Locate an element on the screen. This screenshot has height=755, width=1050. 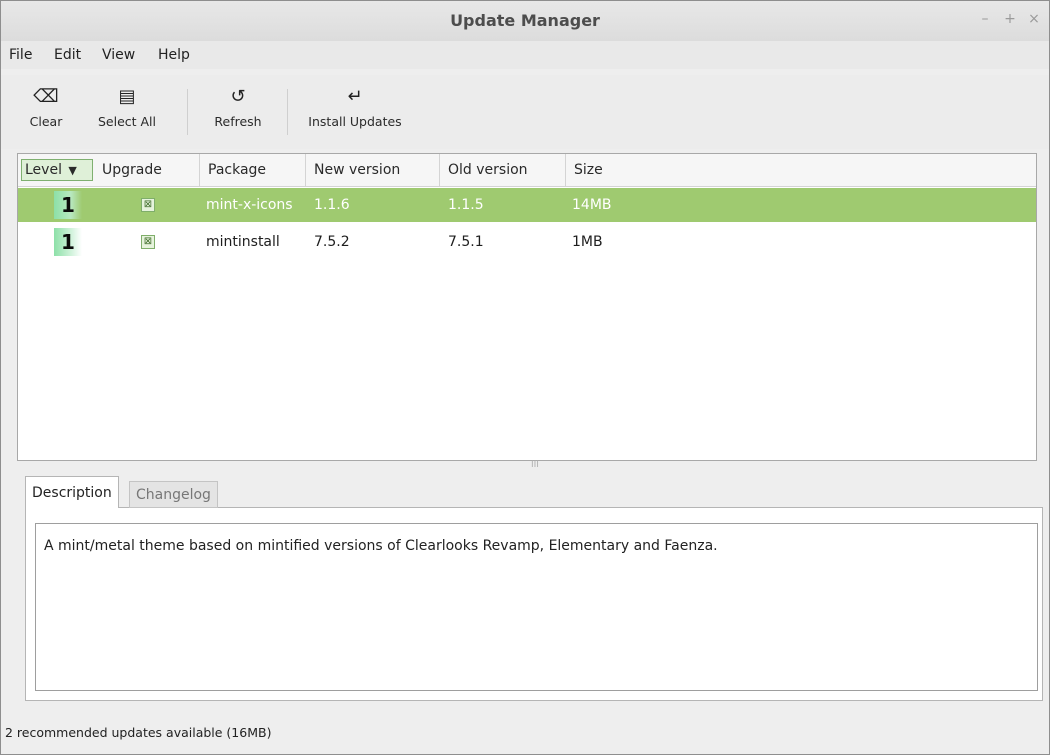
menu-file: File is located at coordinates (20, 55).